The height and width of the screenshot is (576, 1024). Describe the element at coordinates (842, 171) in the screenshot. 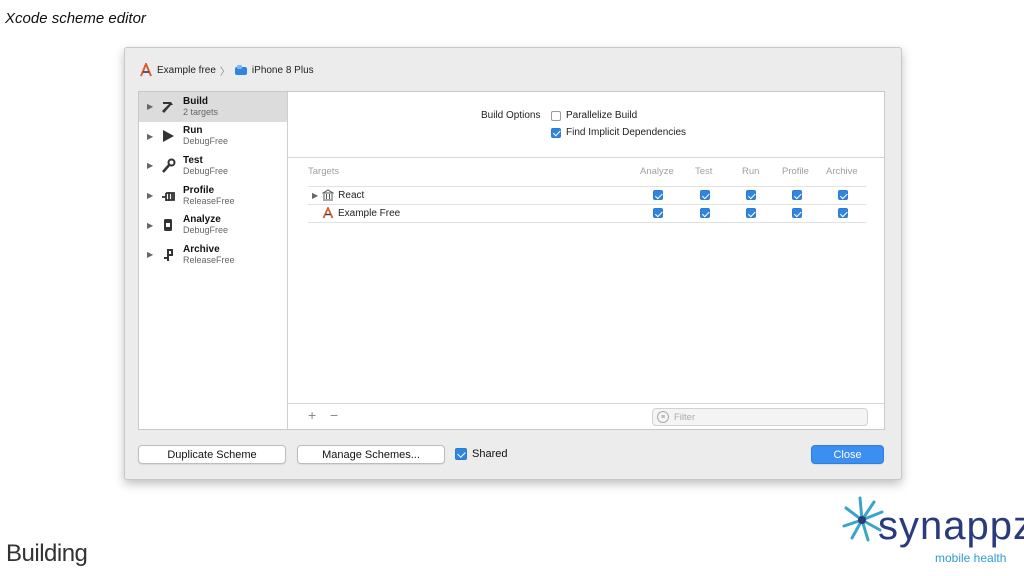

I see `column-header-archive: Archive` at that location.